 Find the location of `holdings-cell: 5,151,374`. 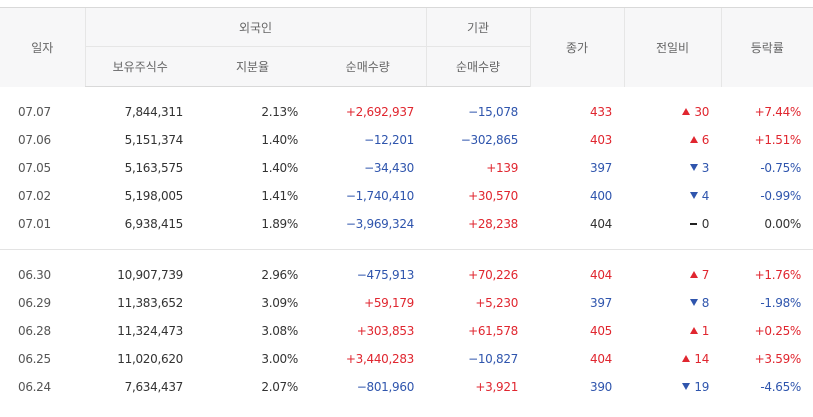

holdings-cell: 5,151,374 is located at coordinates (154, 140).